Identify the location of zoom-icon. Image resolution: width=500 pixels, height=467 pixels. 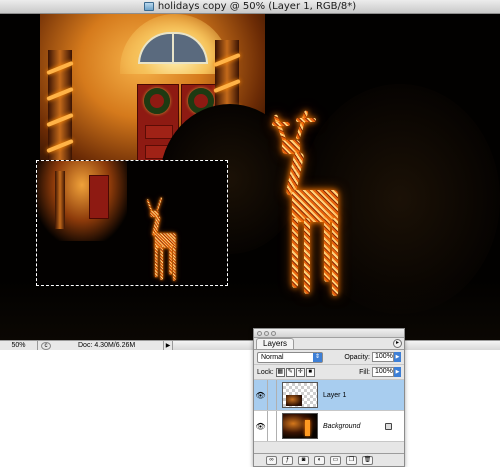
(273, 333).